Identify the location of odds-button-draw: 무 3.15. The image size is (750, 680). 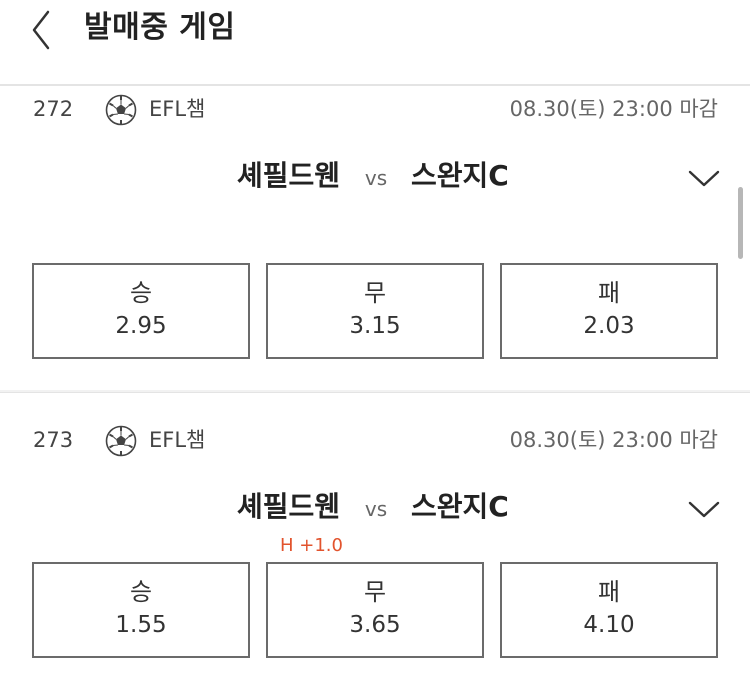
(375, 311).